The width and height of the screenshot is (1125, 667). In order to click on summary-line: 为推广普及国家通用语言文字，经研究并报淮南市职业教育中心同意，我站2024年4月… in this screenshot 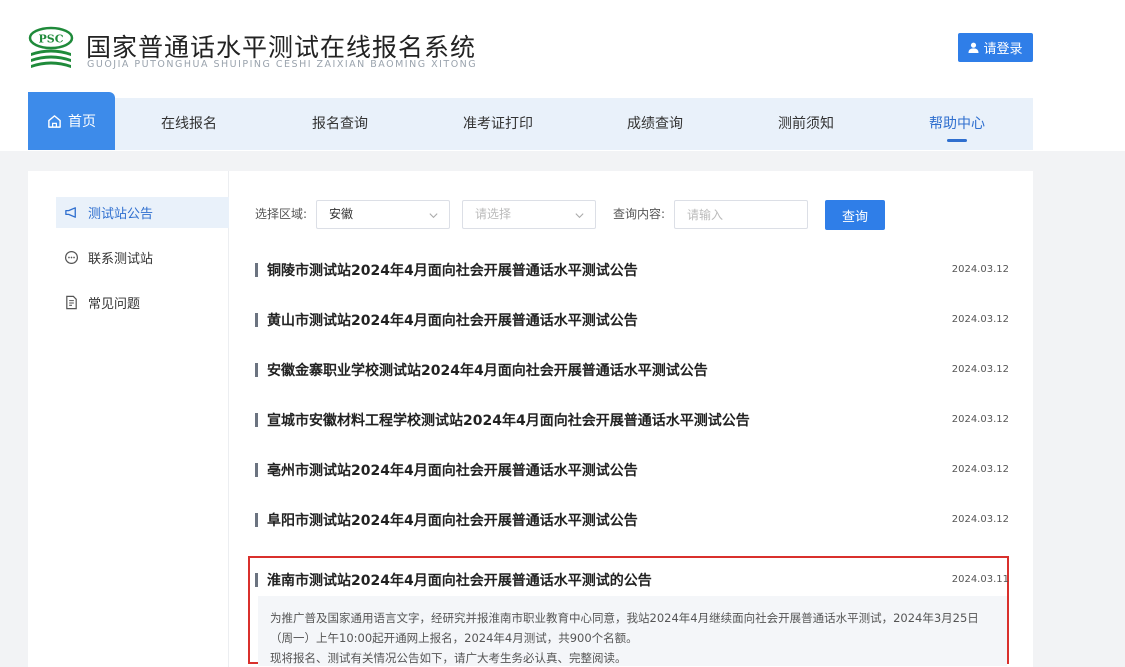, I will do `click(624, 618)`.